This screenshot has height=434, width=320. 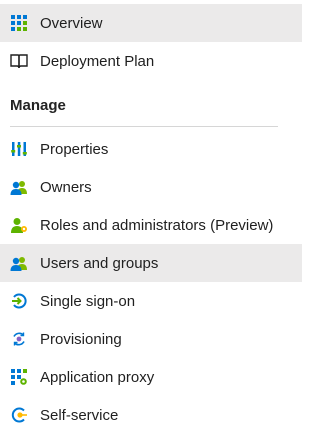 What do you see at coordinates (151, 339) in the screenshot?
I see `nav-item-provisioning: Provisioning` at bounding box center [151, 339].